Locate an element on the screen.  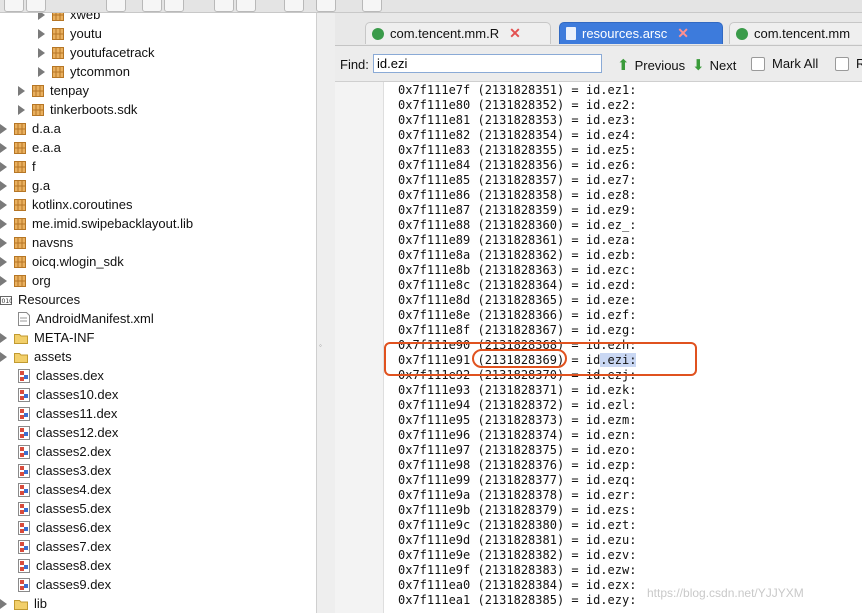
tree-item-navsns: navsns is located at coordinates (36, 242).